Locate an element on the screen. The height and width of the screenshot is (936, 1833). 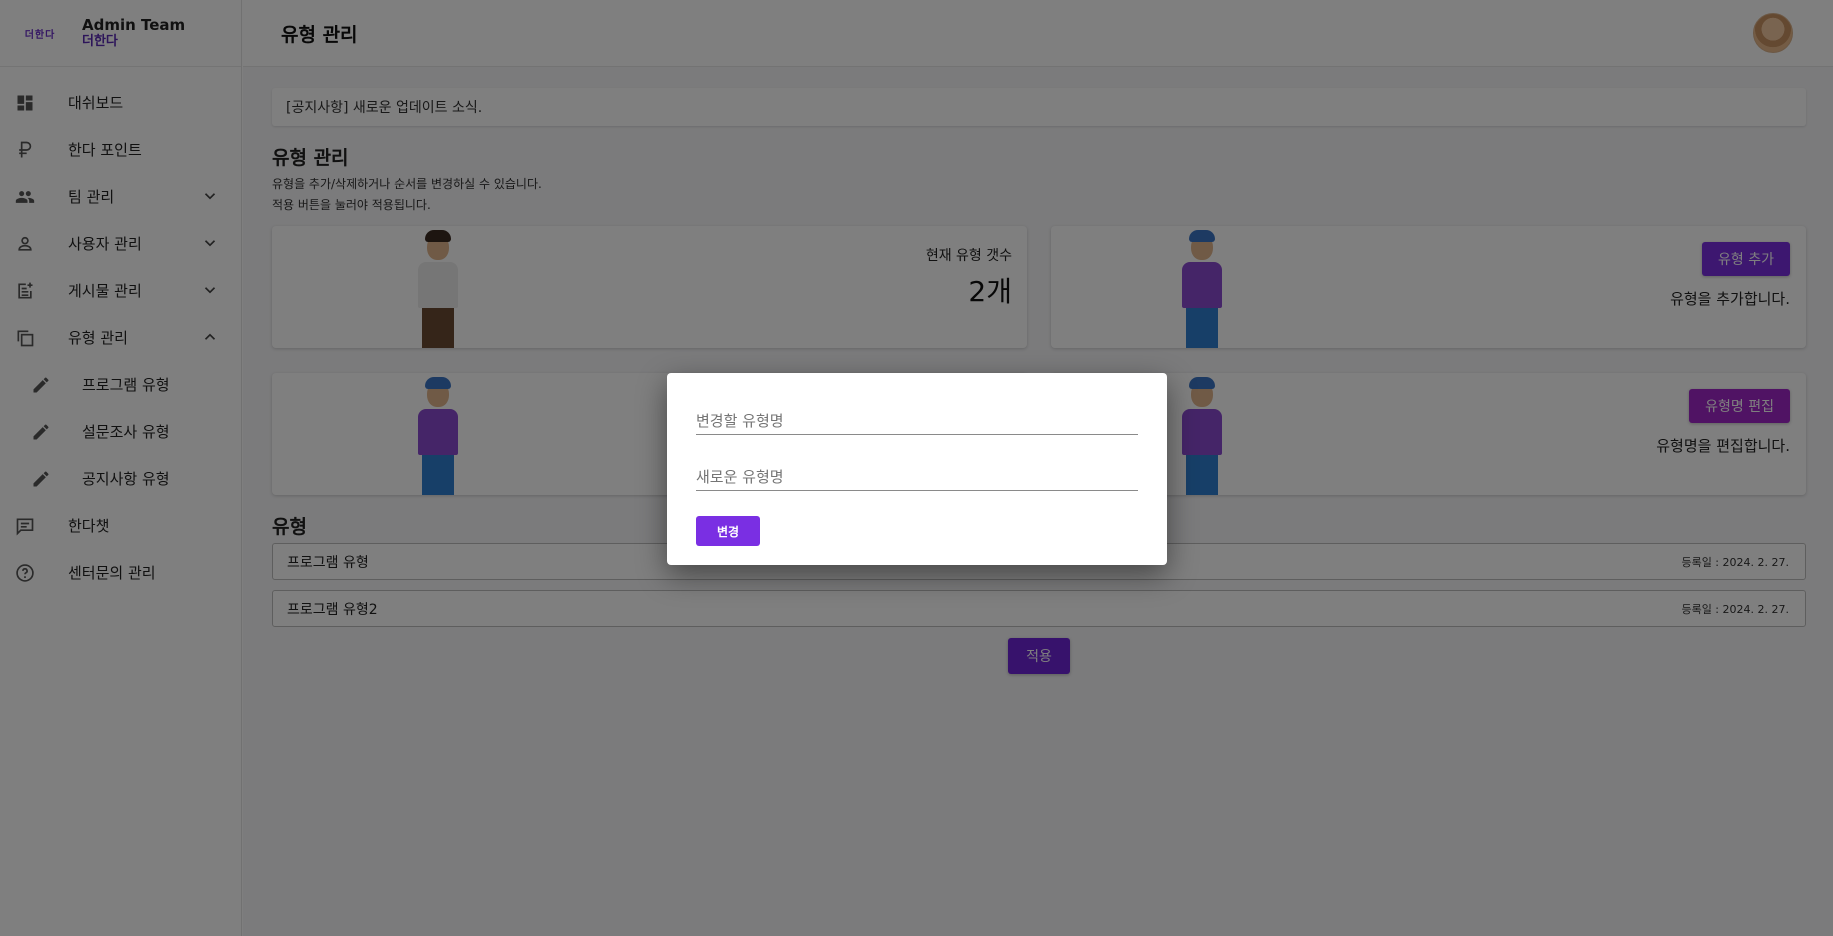
old-type-name-field is located at coordinates (917, 418).